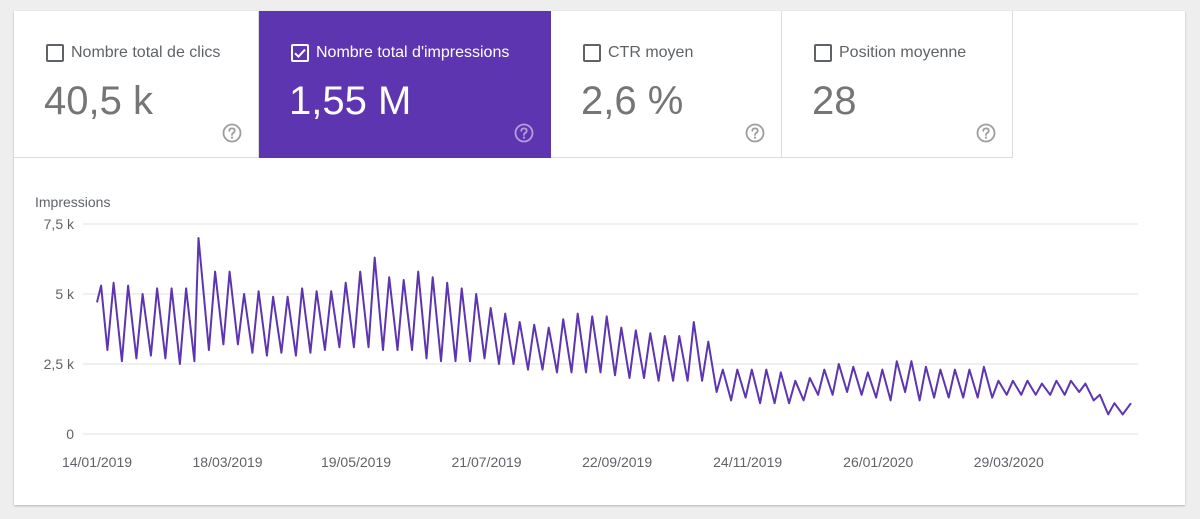 Image resolution: width=1200 pixels, height=519 pixels. I want to click on x-tick-label: 29/03/2020, so click(1009, 462).